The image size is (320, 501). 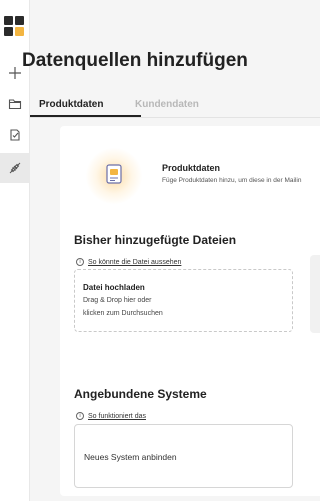 What do you see at coordinates (85, 116) in the screenshot?
I see `active-tab-indicator` at bounding box center [85, 116].